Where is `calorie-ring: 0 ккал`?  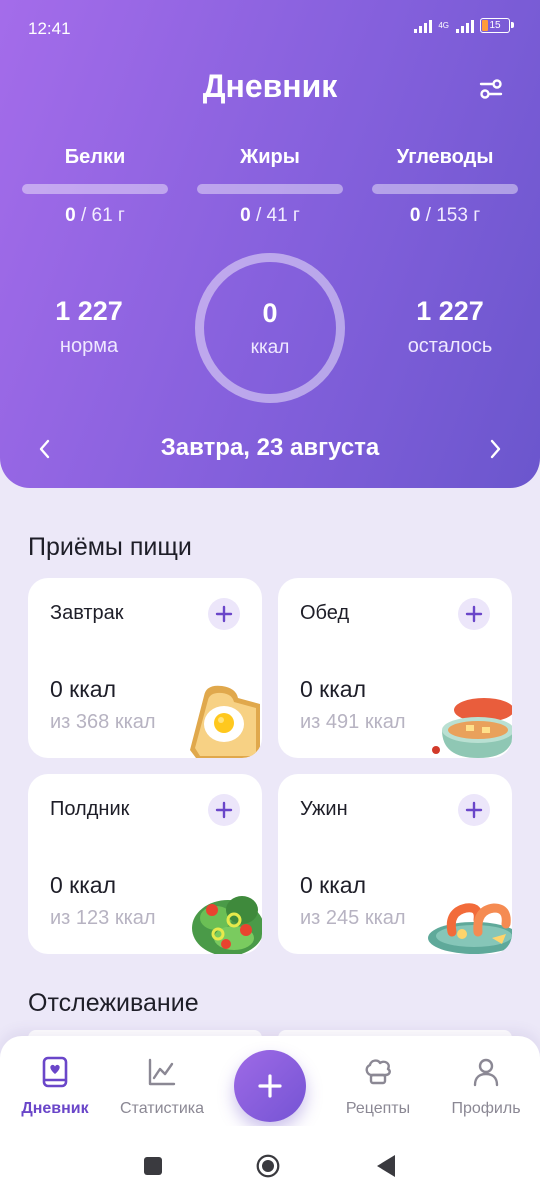
calorie-ring: 0 ккал is located at coordinates (270, 328).